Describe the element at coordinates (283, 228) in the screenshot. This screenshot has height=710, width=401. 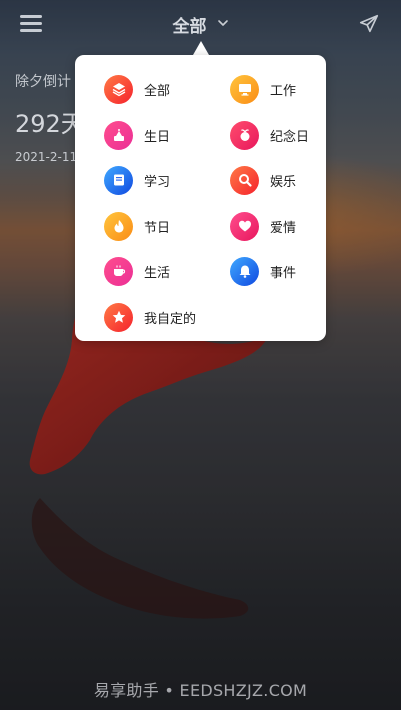
I see `category-label: 爱情` at that location.